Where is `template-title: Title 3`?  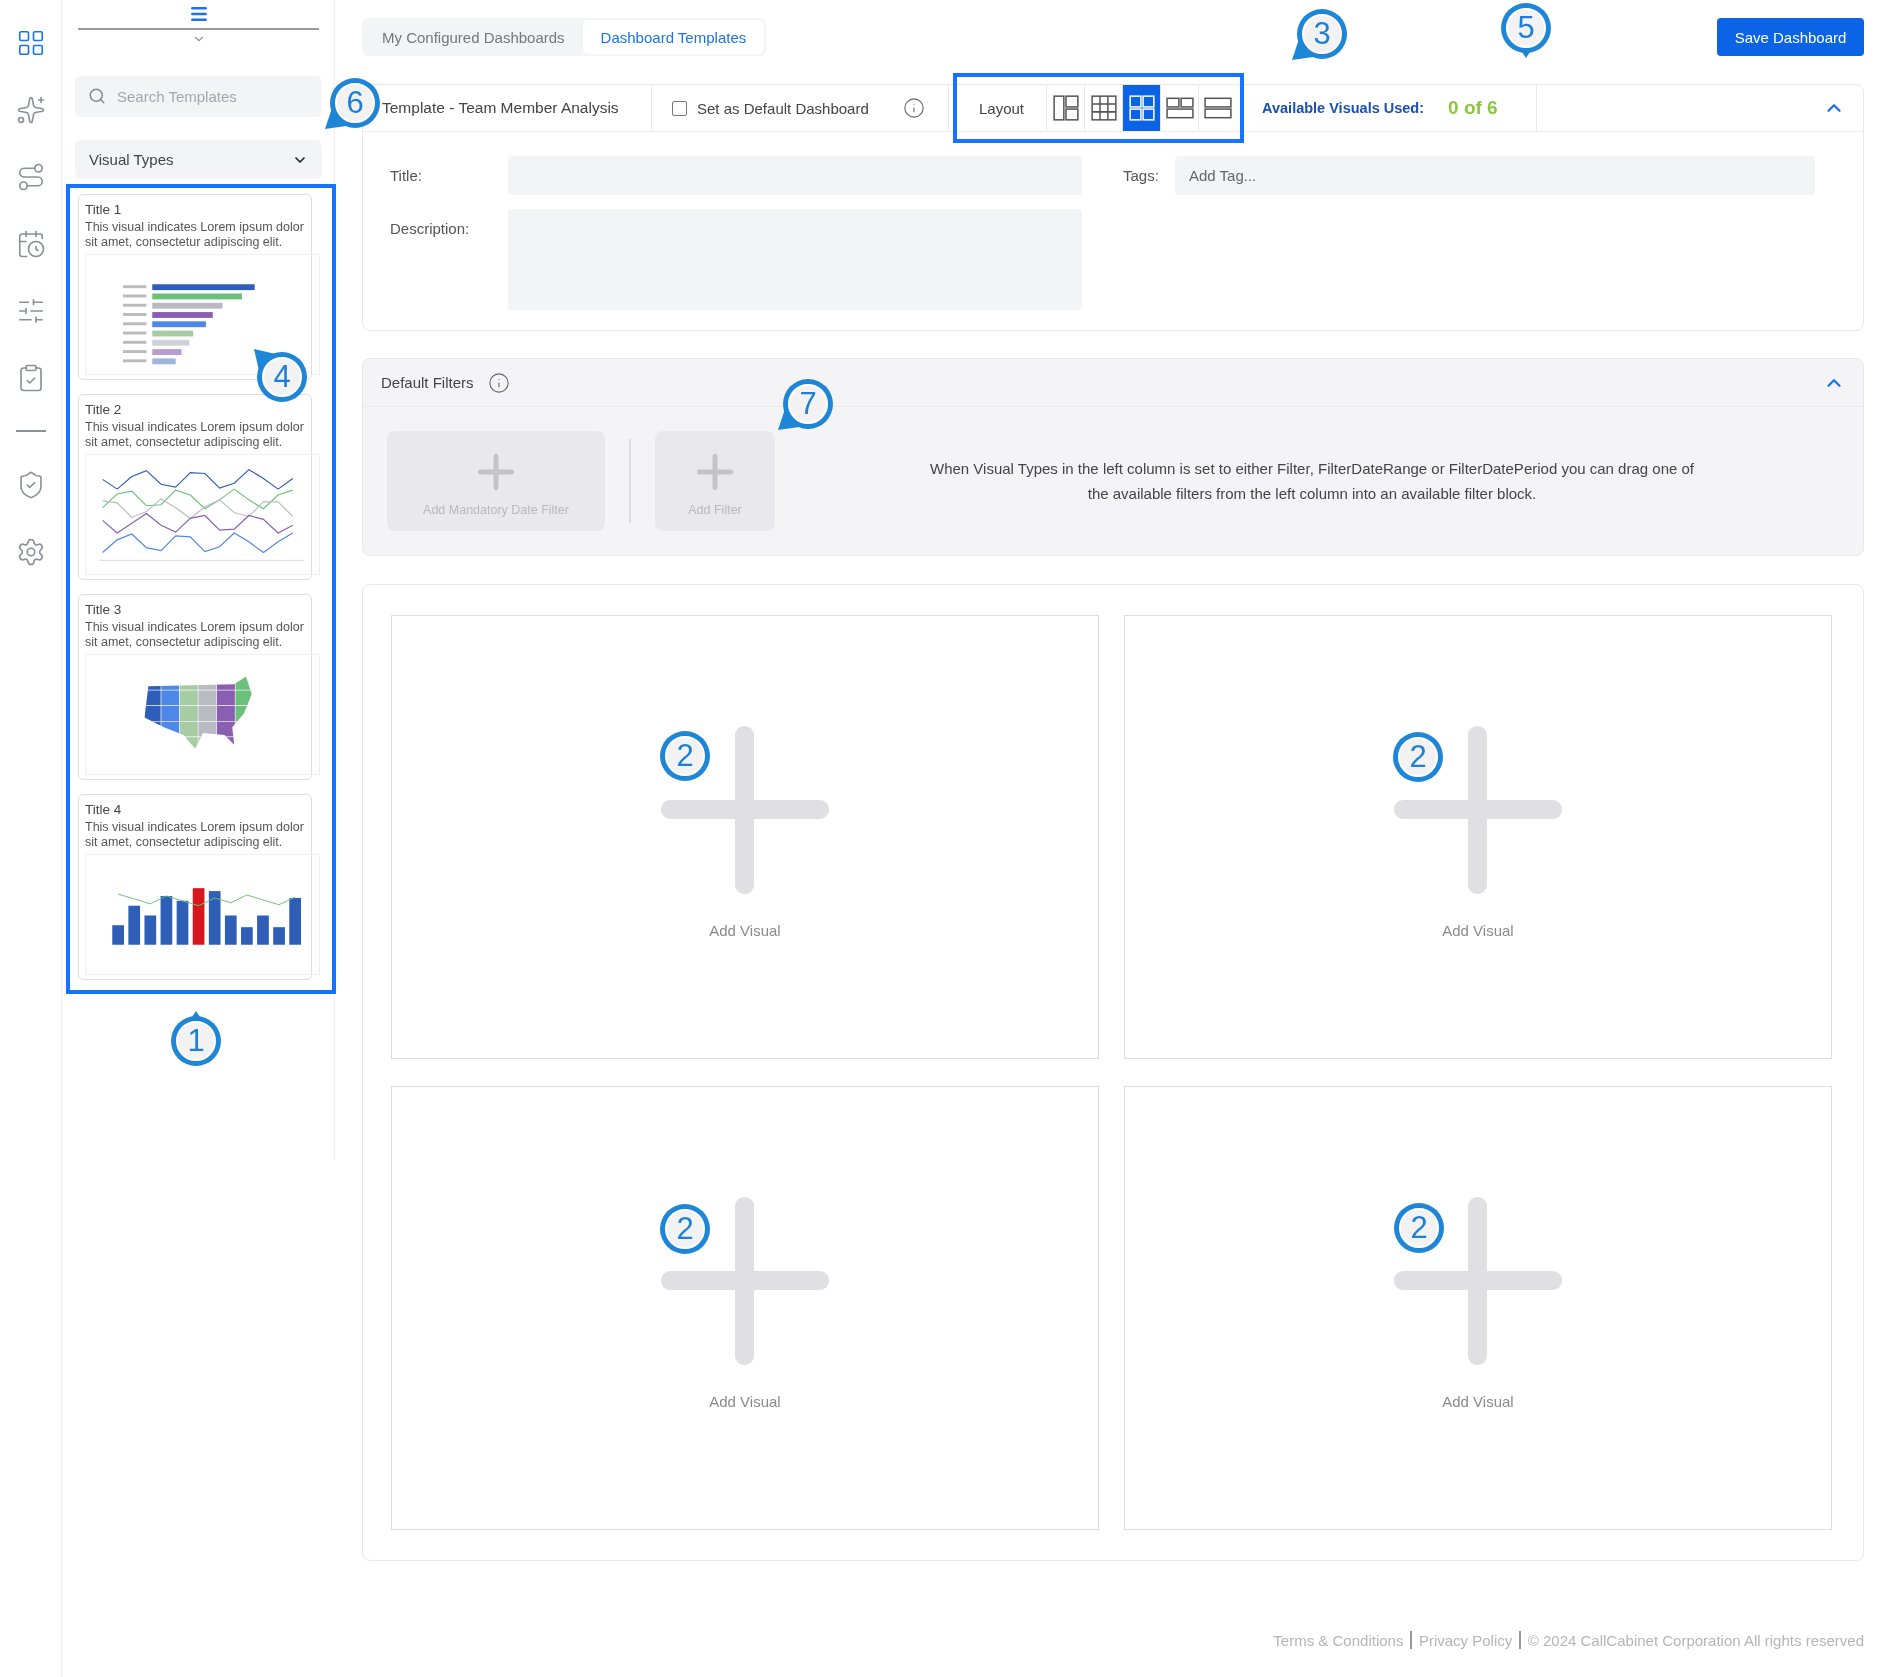 template-title: Title 3 is located at coordinates (104, 609).